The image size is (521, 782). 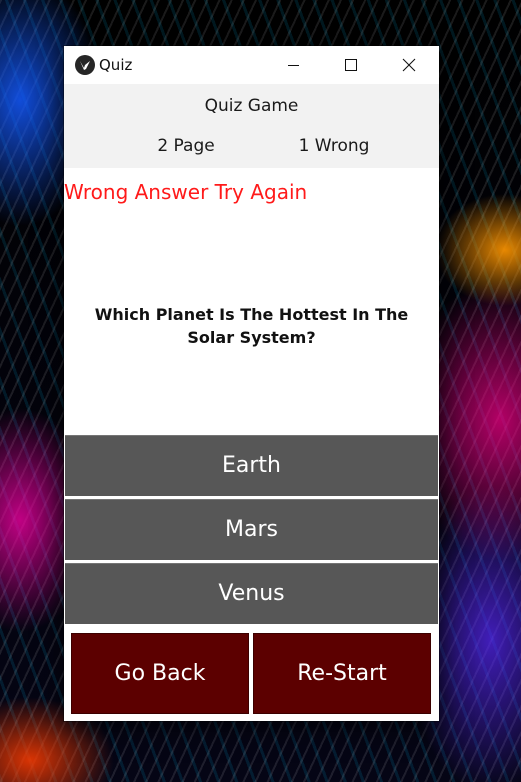 I want to click on restart-button: Re-Start, so click(x=342, y=673).